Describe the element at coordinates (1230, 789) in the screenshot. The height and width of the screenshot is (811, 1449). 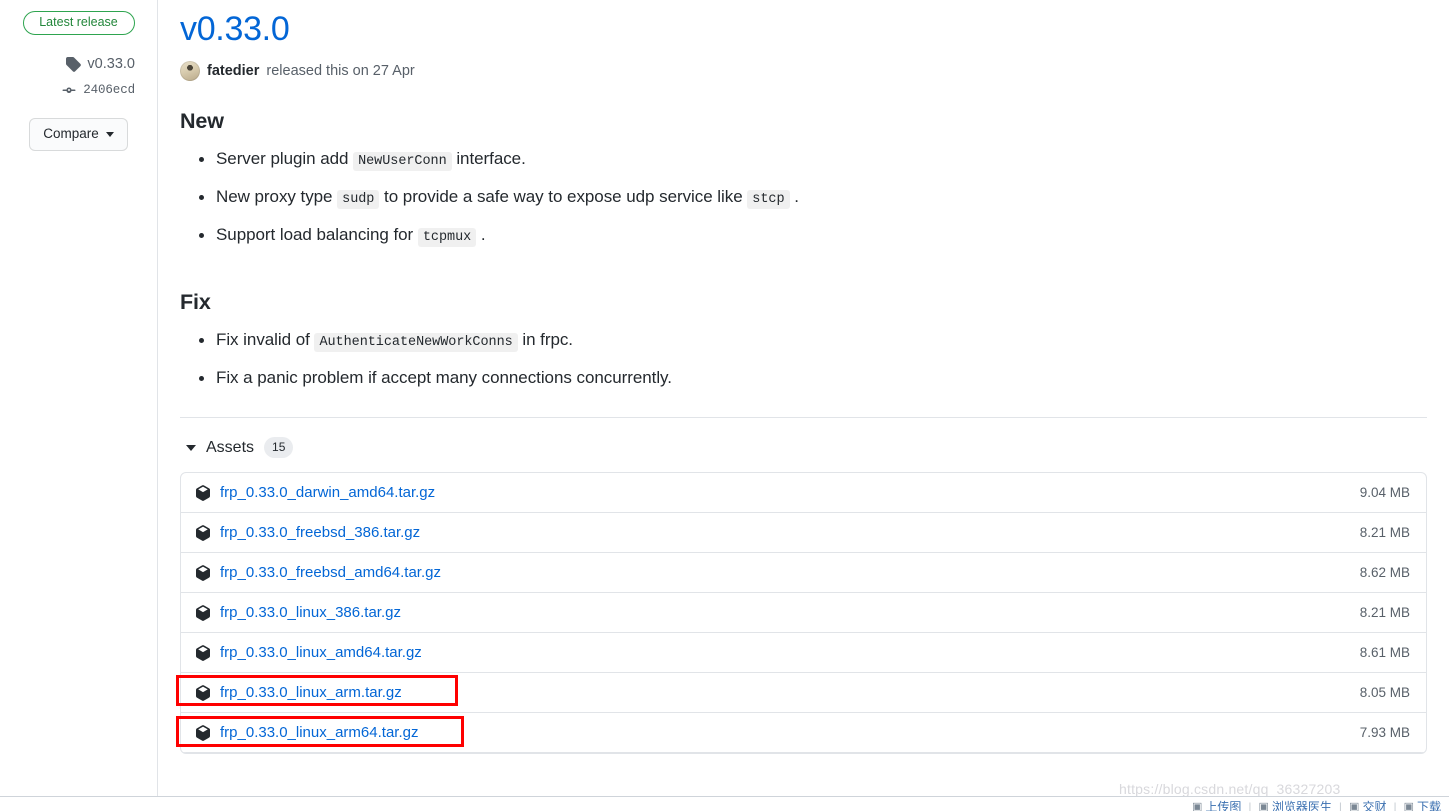
I see `watermark-url: https://blog.csdn.net/qq_36327203` at that location.